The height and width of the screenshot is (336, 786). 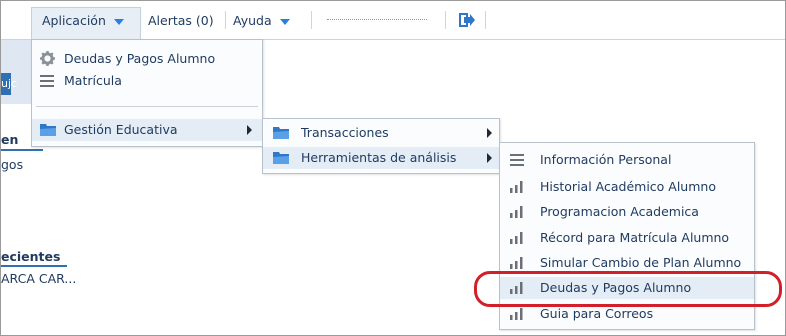 I want to click on menu-item-transacciones: Transacciones, so click(x=381, y=133).